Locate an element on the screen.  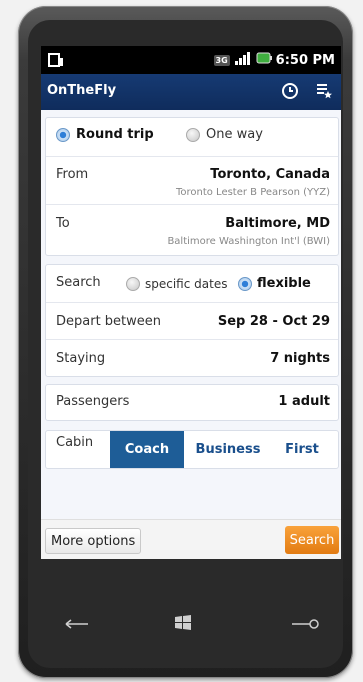
specific-dates-option: specific dates is located at coordinates (176, 284).